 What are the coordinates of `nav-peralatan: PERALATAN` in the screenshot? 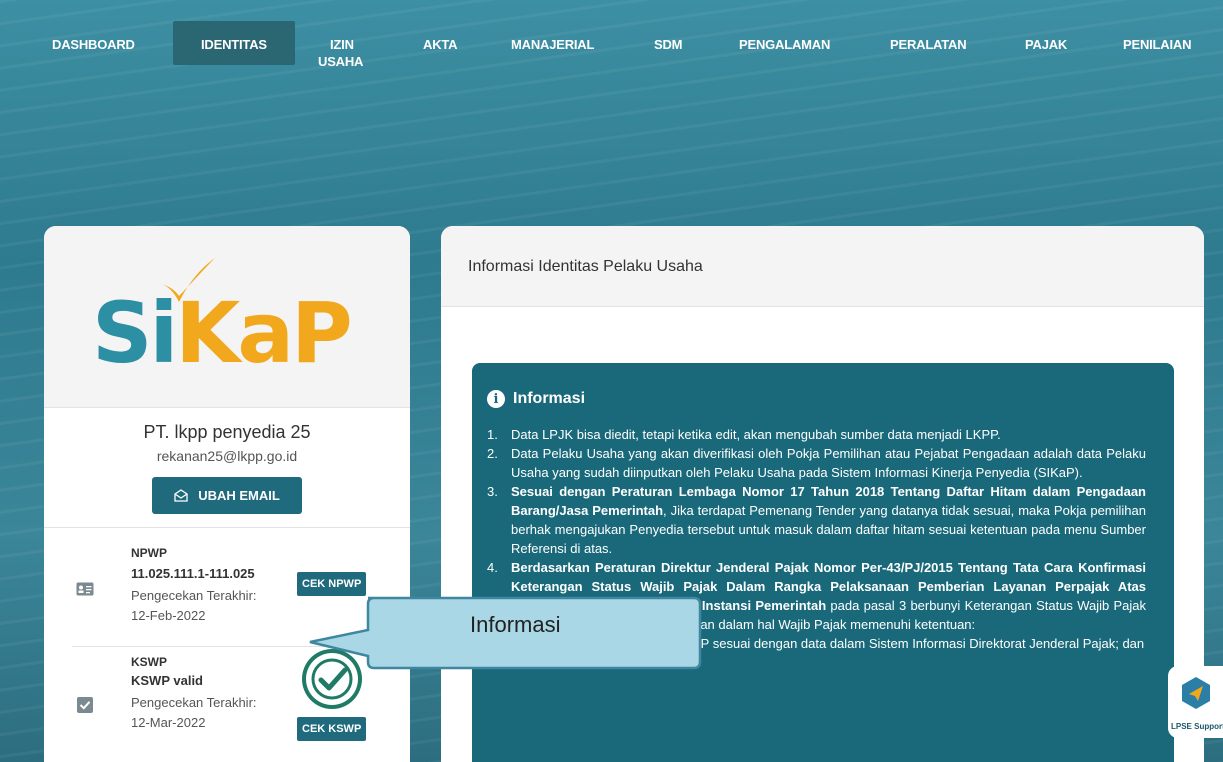 It's located at (928, 44).